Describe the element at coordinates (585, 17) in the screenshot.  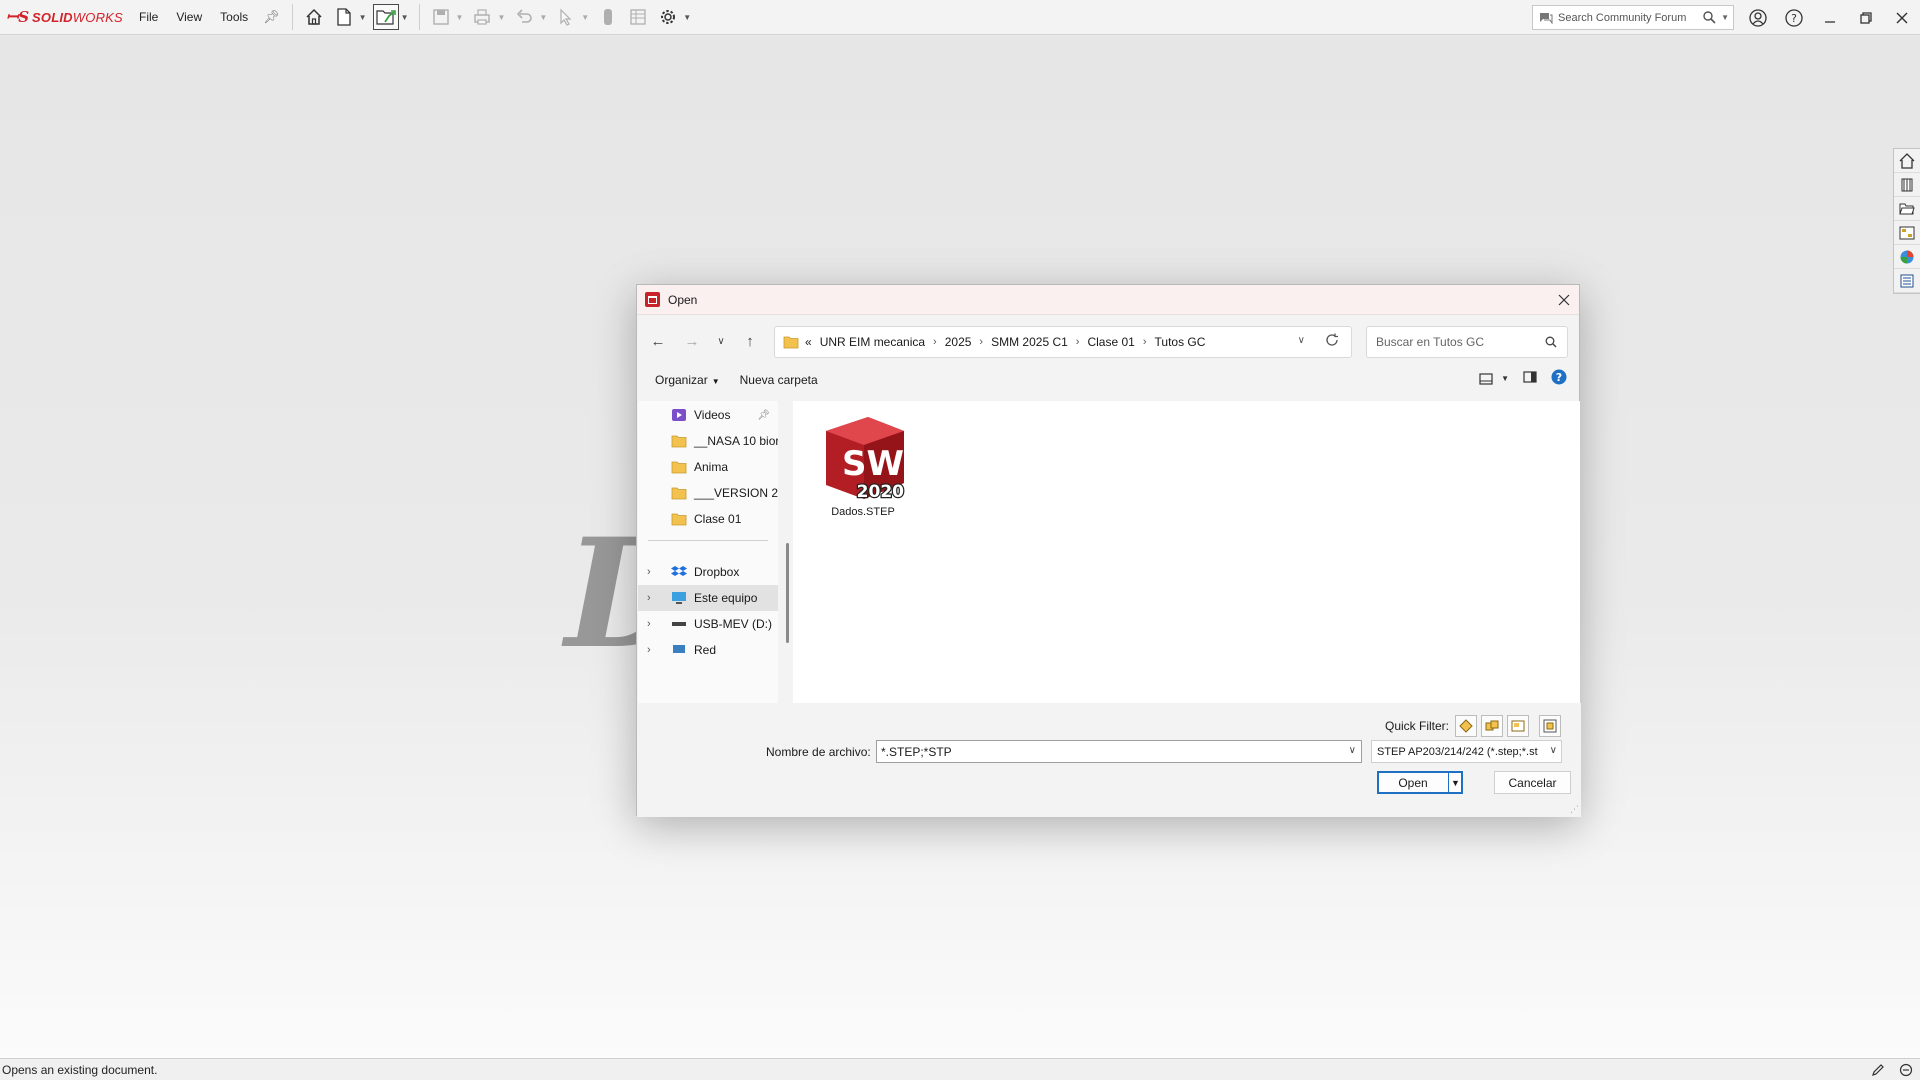
I see `select-dropdown-caret: ▼` at that location.